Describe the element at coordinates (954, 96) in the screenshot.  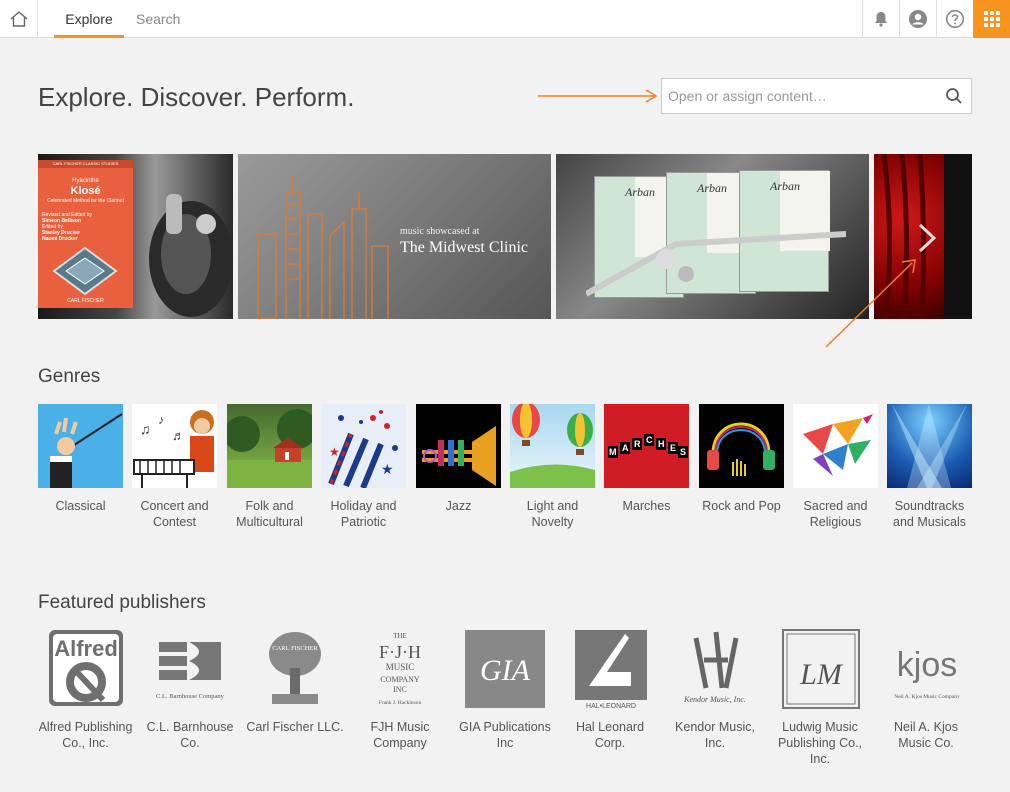
I see `search-icon` at that location.